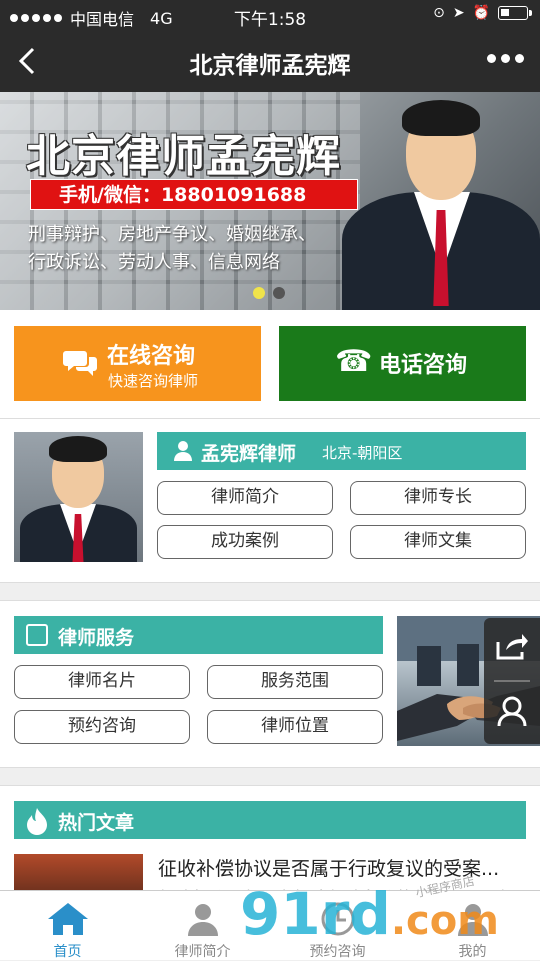 This screenshot has width=540, height=961. Describe the element at coordinates (67, 919) in the screenshot. I see `home-icon` at that location.